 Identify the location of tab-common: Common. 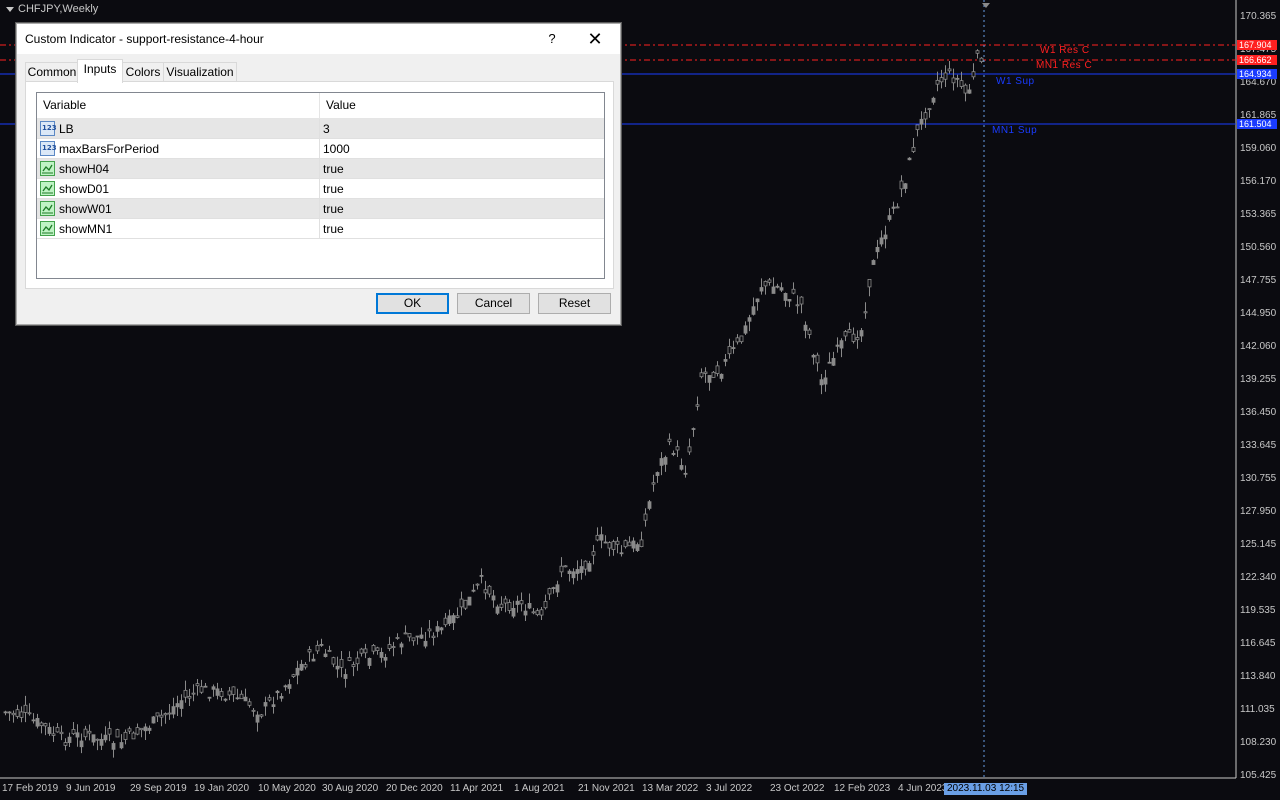
(52, 72).